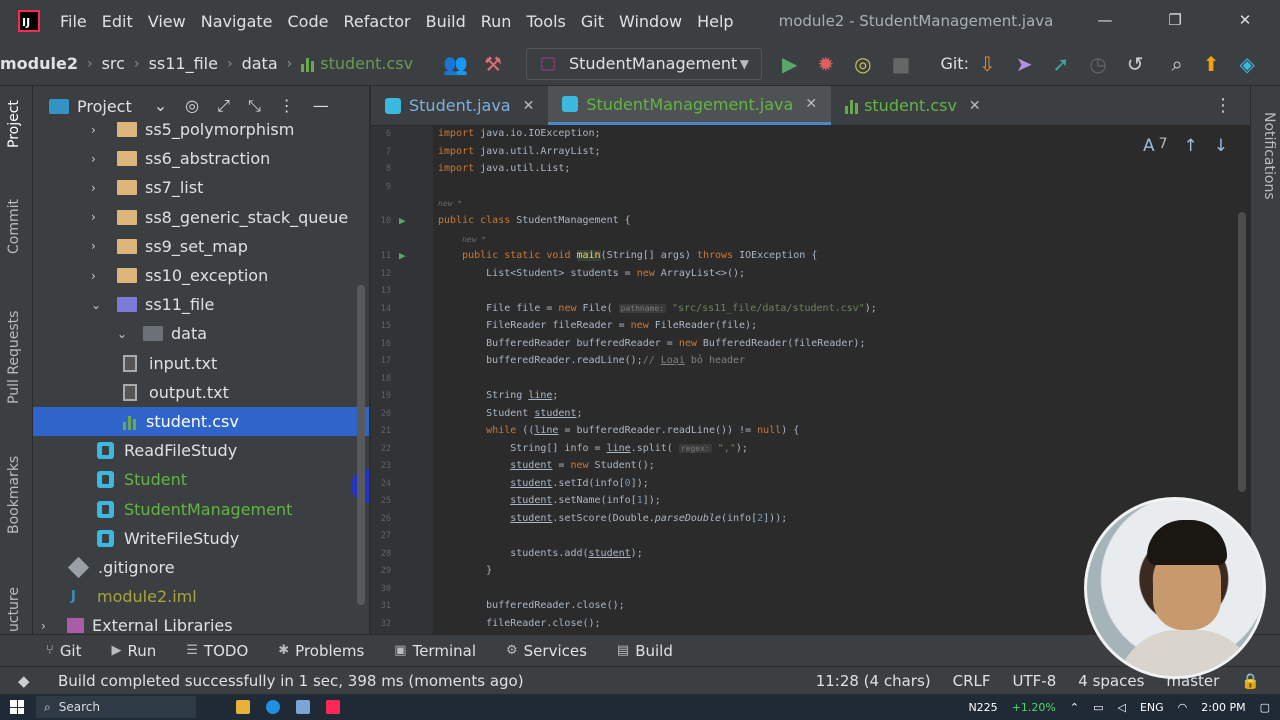 The height and width of the screenshot is (720, 1280). What do you see at coordinates (14, 124) in the screenshot?
I see `project-tool-tab: Project` at bounding box center [14, 124].